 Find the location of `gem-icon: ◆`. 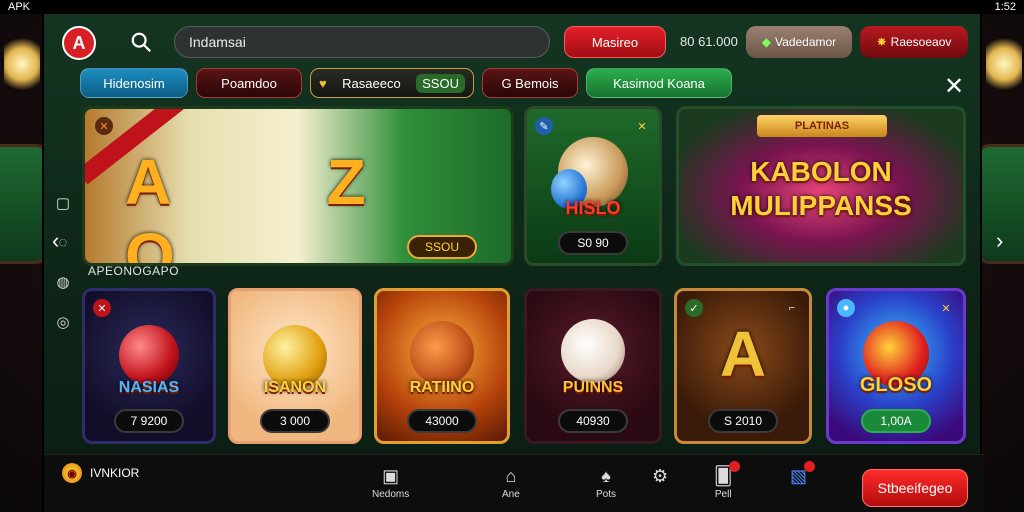

gem-icon: ◆ is located at coordinates (766, 42).